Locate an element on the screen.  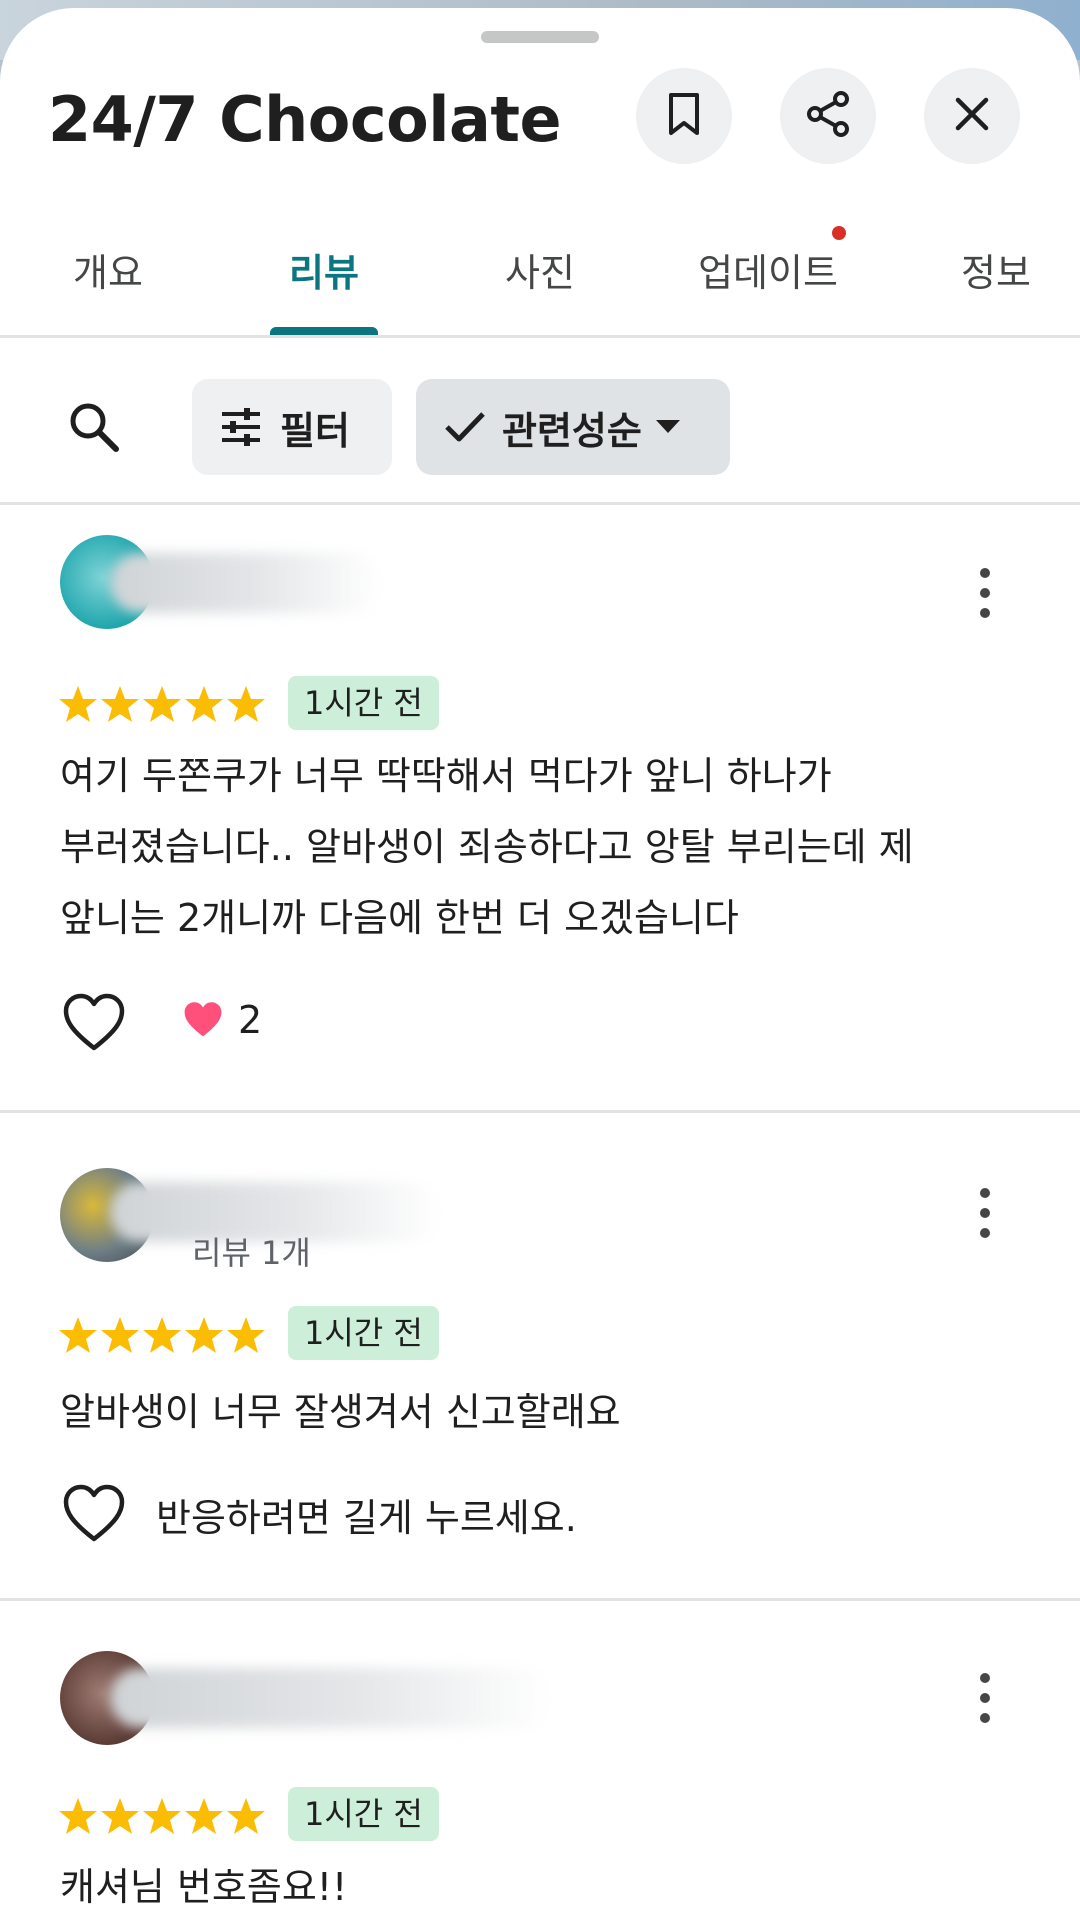
tab-info: 정보 is located at coordinates (996, 269).